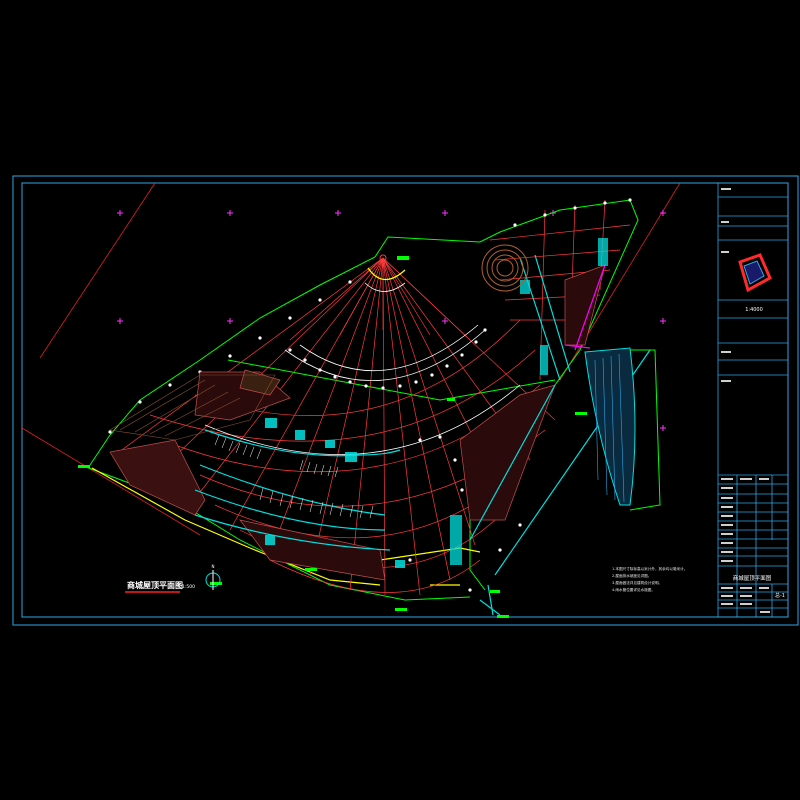 The height and width of the screenshot is (800, 800). What do you see at coordinates (649, 568) in the screenshot?
I see `note-line-1: 1.本图尺寸除标高以米计外，其余均以毫米计。` at bounding box center [649, 568].